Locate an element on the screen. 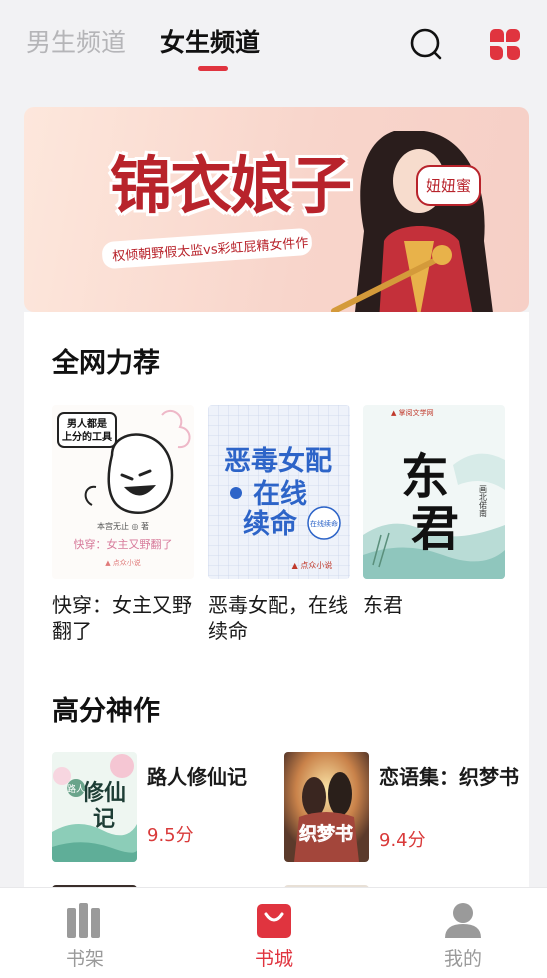  svg-text: 修仙 is located at coordinates (103, 793).